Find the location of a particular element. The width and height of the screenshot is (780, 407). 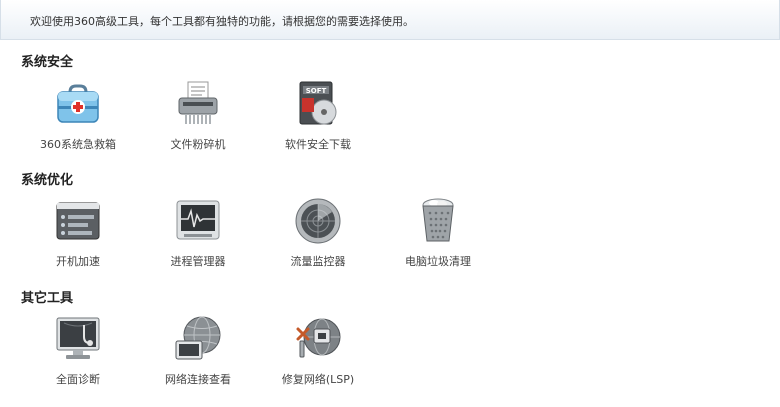

shredder-icon is located at coordinates (198, 104).